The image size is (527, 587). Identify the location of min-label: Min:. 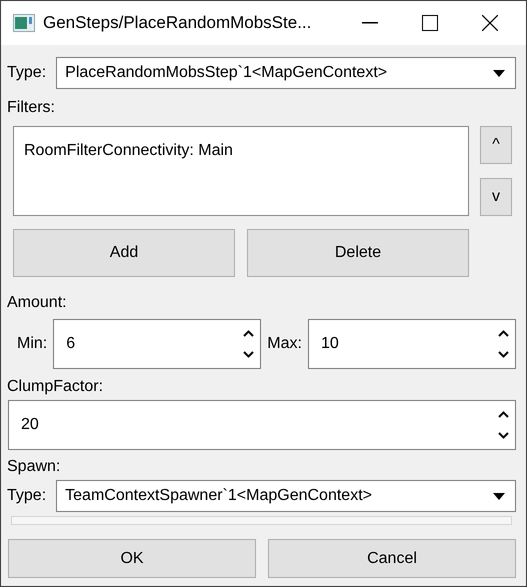
(32, 344).